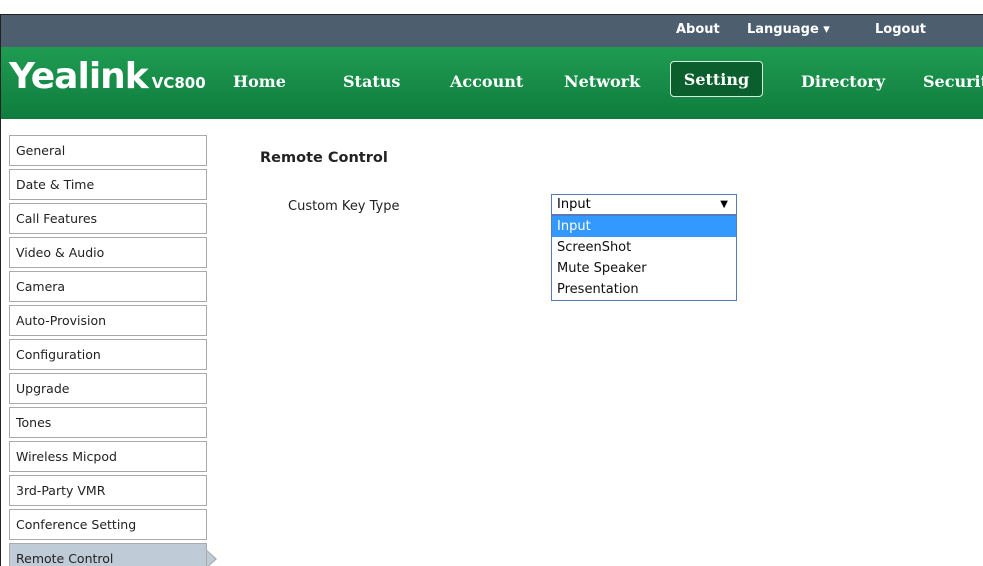  Describe the element at coordinates (113, 554) in the screenshot. I see `sidebar-item-remote-control: Remote Control` at that location.